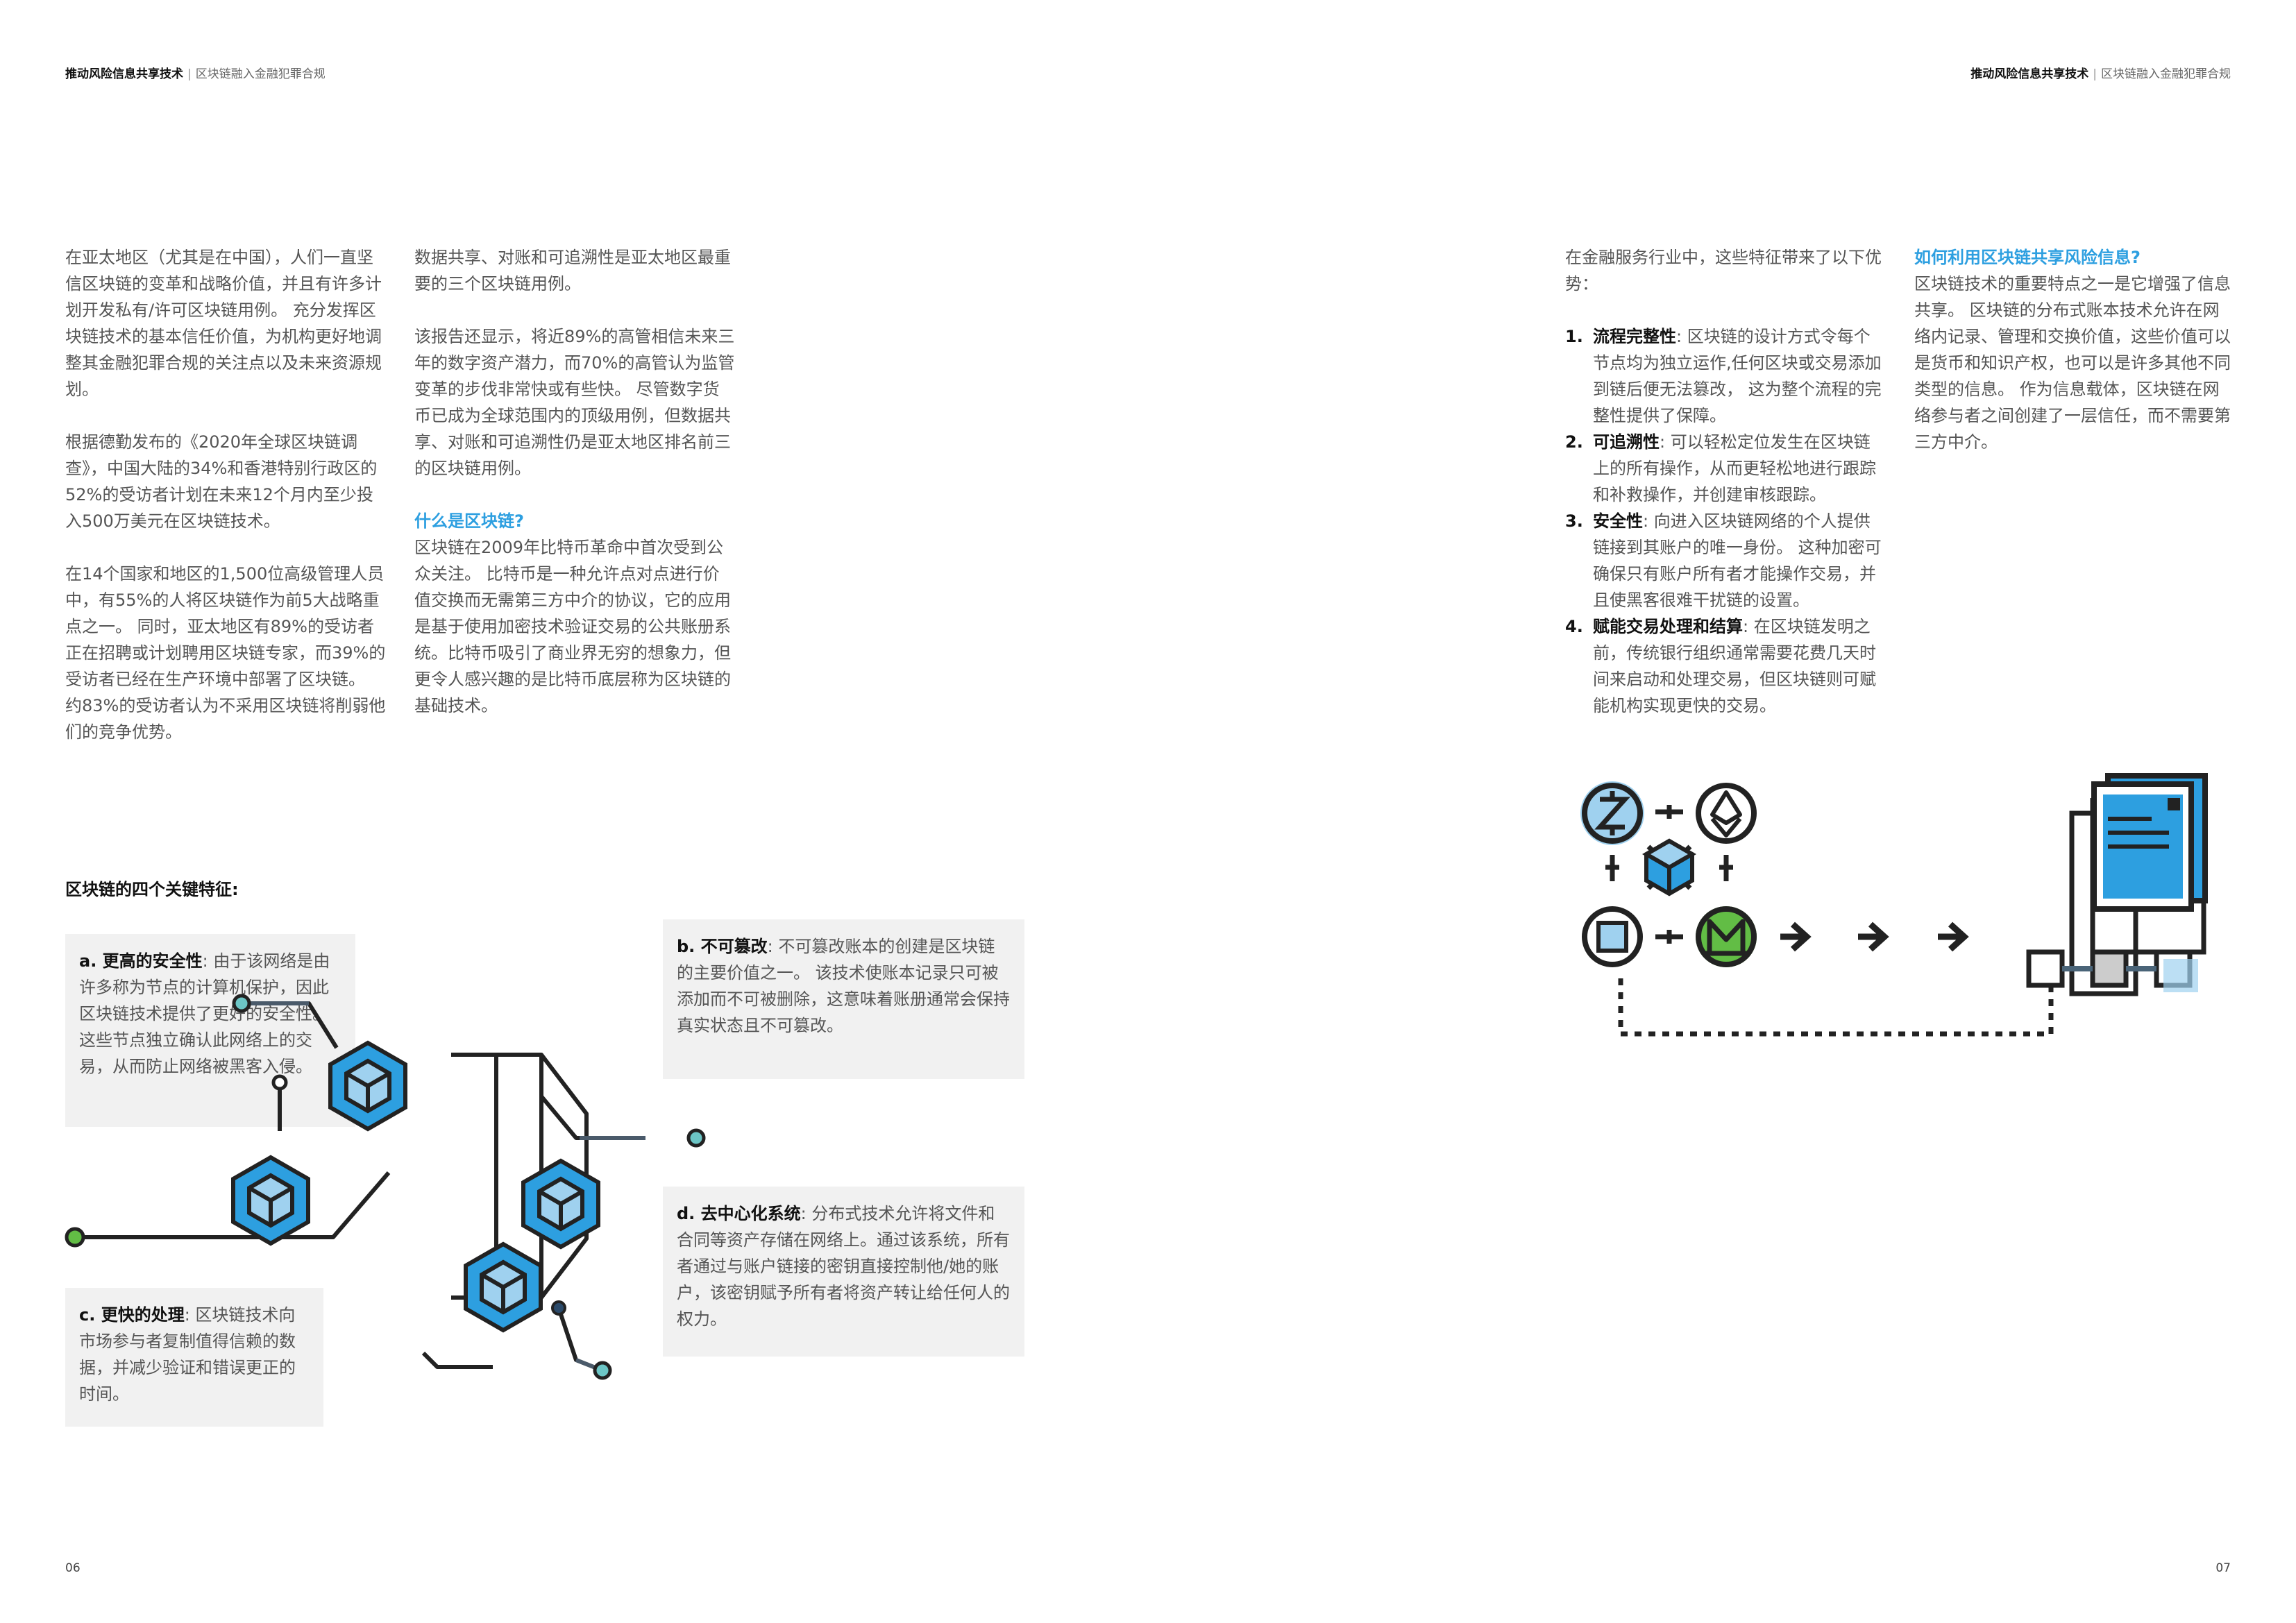 The height and width of the screenshot is (1623, 2296). What do you see at coordinates (1612, 813) in the screenshot?
I see `zcash-coin-icon` at bounding box center [1612, 813].